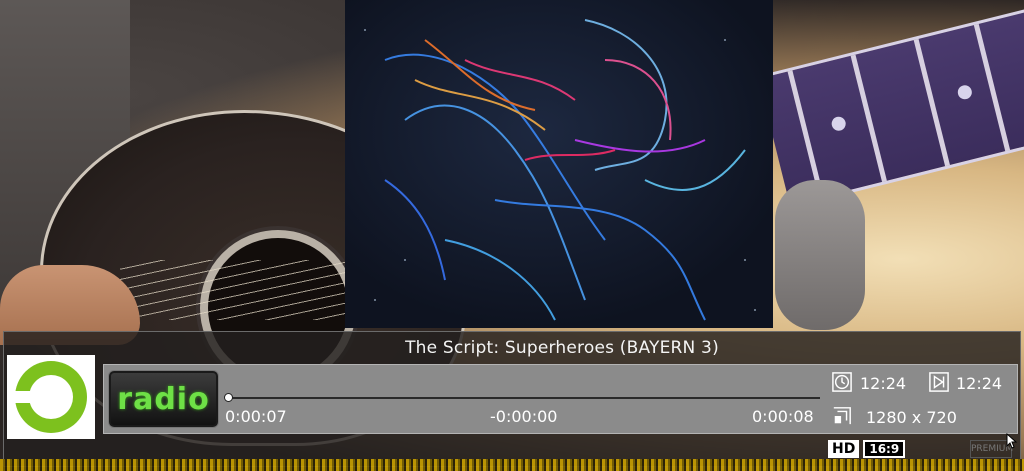  I want to click on play-end-icon, so click(939, 382).